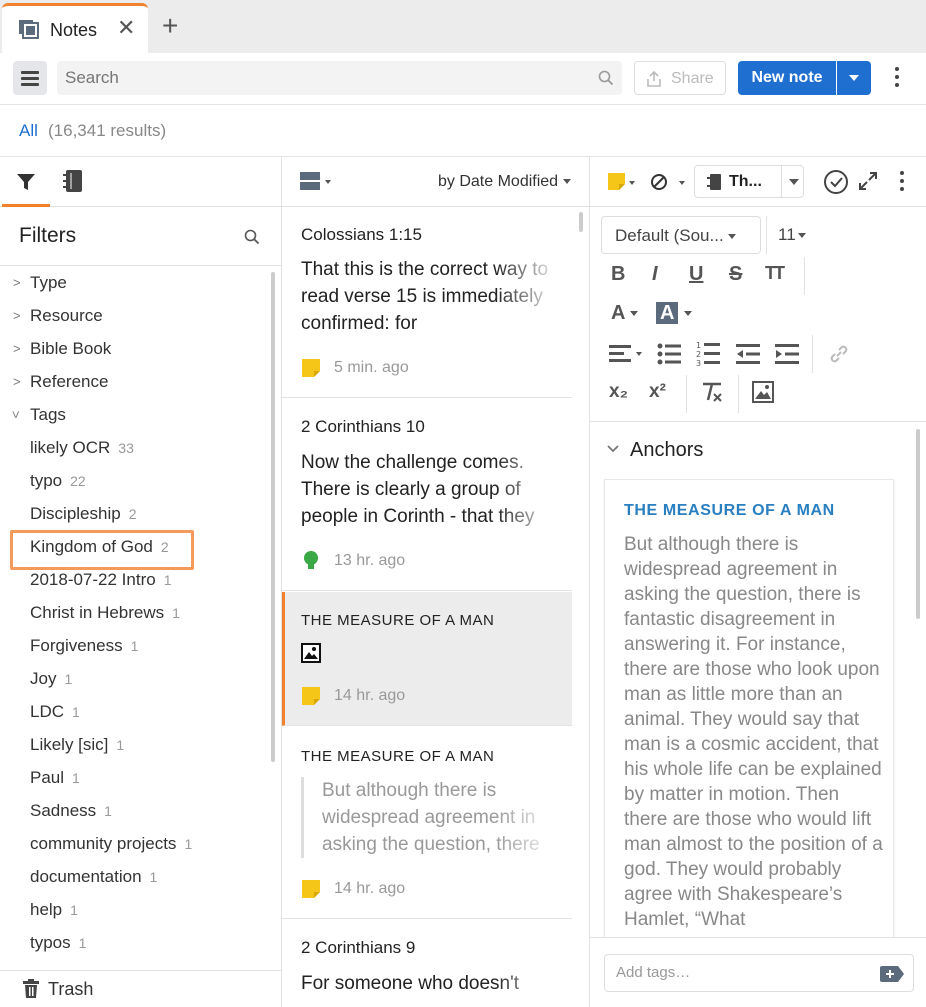 The width and height of the screenshot is (926, 1007). What do you see at coordinates (371, 367) in the screenshot?
I see `note-timestamp: 5 min. ago` at bounding box center [371, 367].